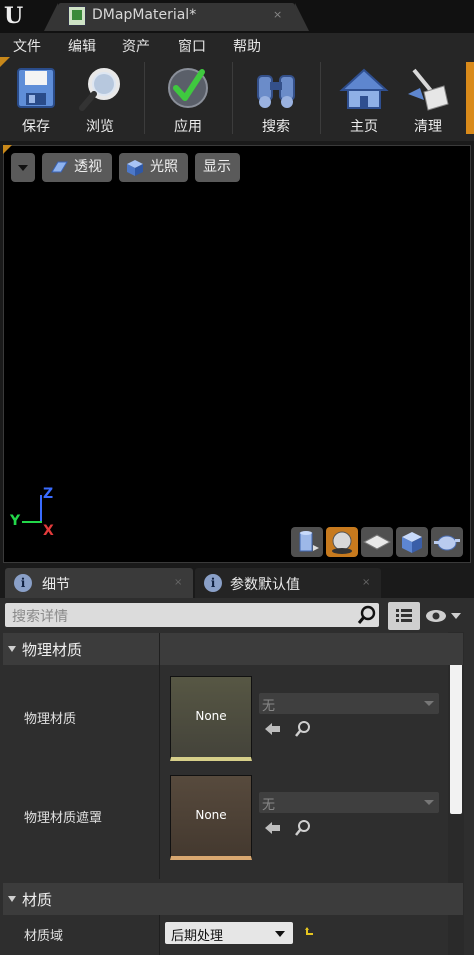 The height and width of the screenshot is (955, 474). What do you see at coordinates (229, 933) in the screenshot?
I see `material-domain-dropdown: 后期处理` at bounding box center [229, 933].